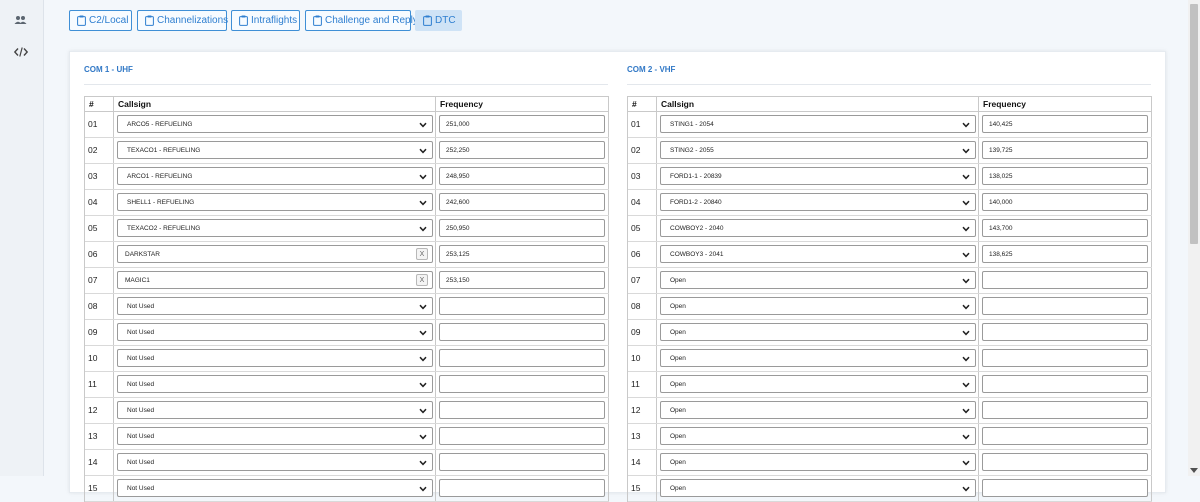 This screenshot has width=1200, height=502. Describe the element at coordinates (1194, 470) in the screenshot. I see `scroll-down-arrow-icon` at that location.